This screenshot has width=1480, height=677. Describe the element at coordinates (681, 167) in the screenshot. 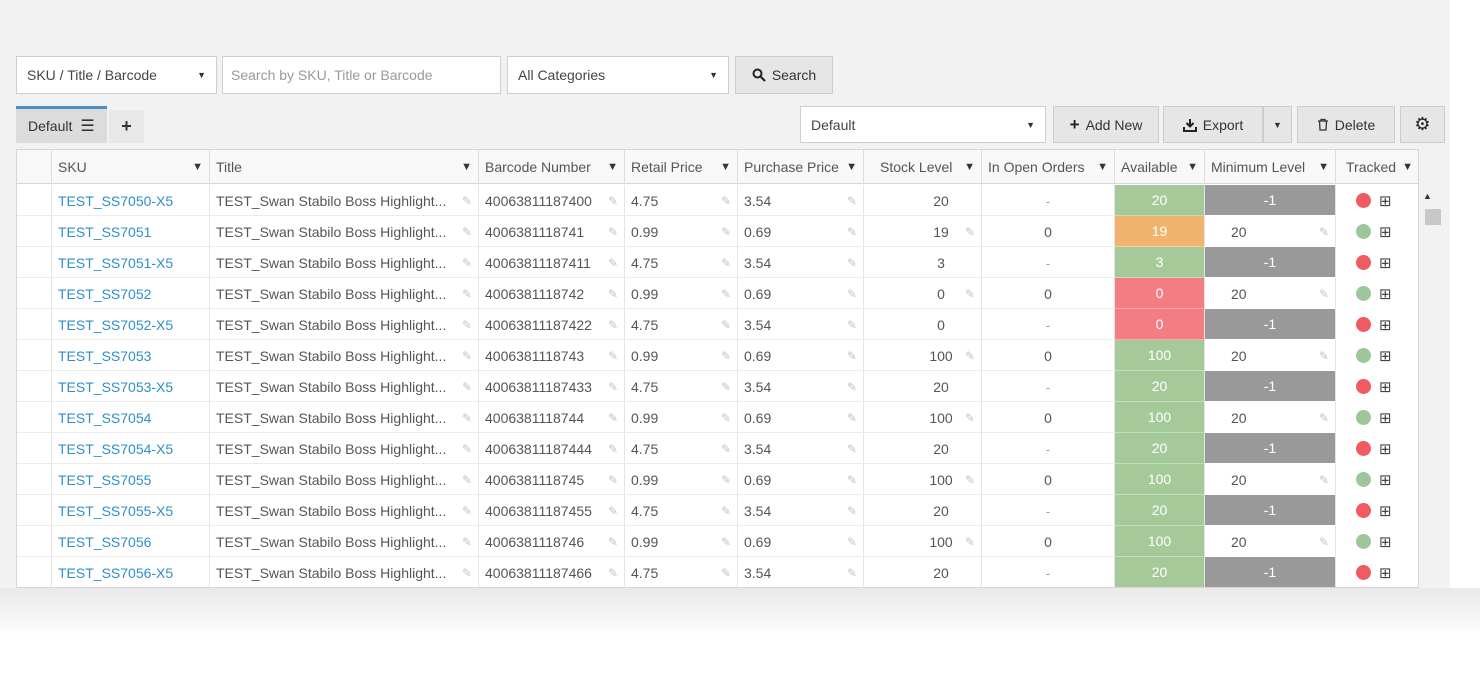

I see `header-retail-price: Retail Price ▼` at that location.